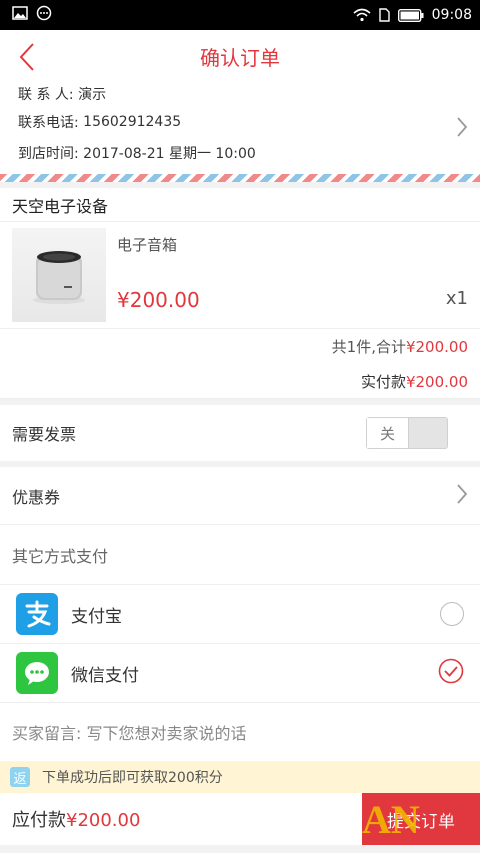 The image size is (480, 853). Describe the element at coordinates (452, 614) in the screenshot. I see `alipay-radio` at that location.